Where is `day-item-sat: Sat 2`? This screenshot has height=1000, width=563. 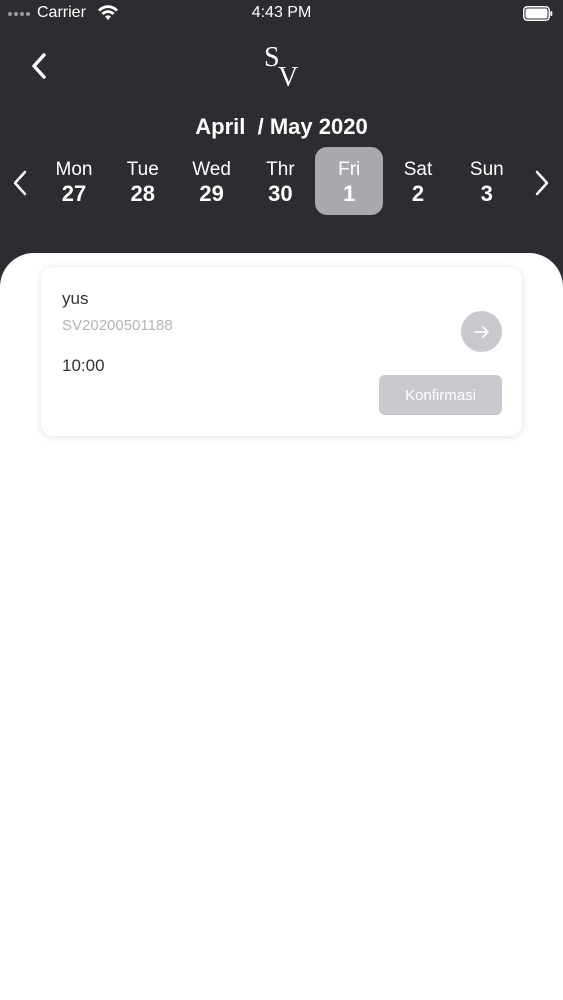 day-item-sat: Sat 2 is located at coordinates (418, 181).